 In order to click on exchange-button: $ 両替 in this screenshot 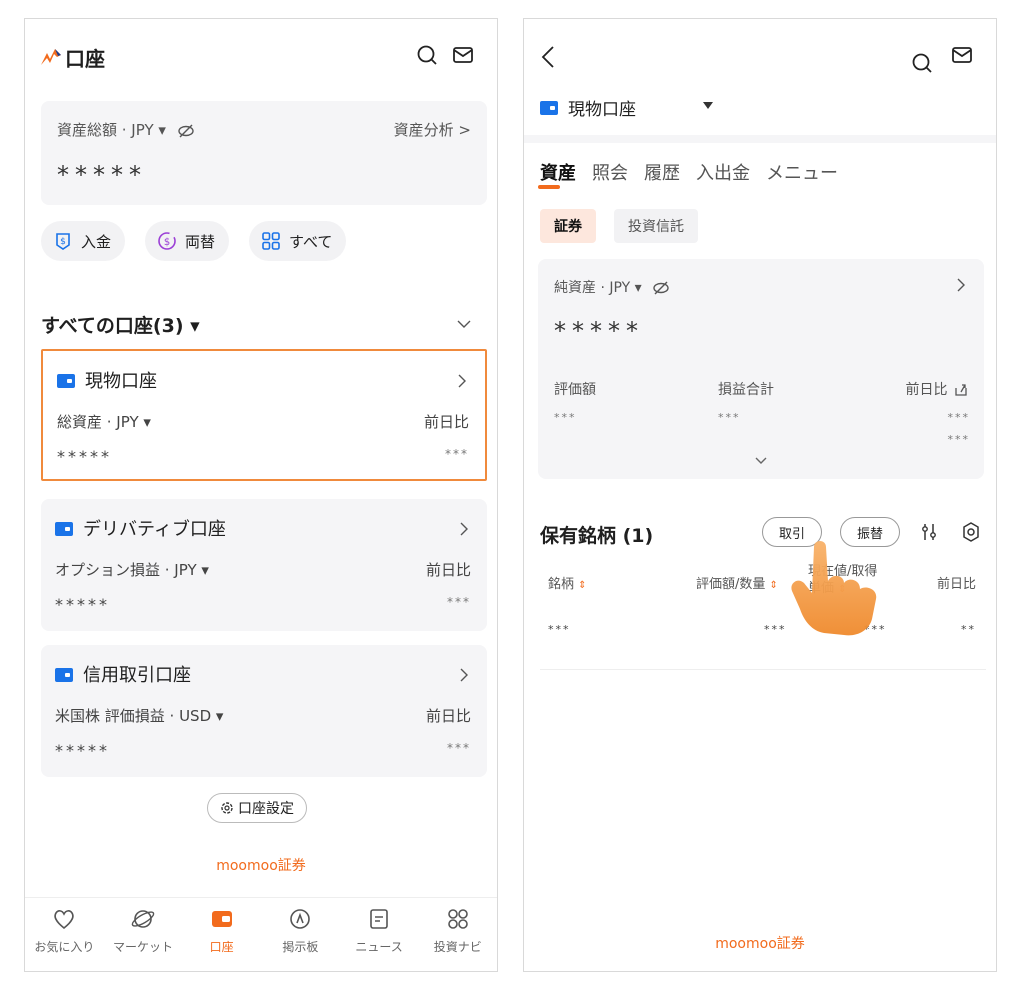, I will do `click(187, 241)`.